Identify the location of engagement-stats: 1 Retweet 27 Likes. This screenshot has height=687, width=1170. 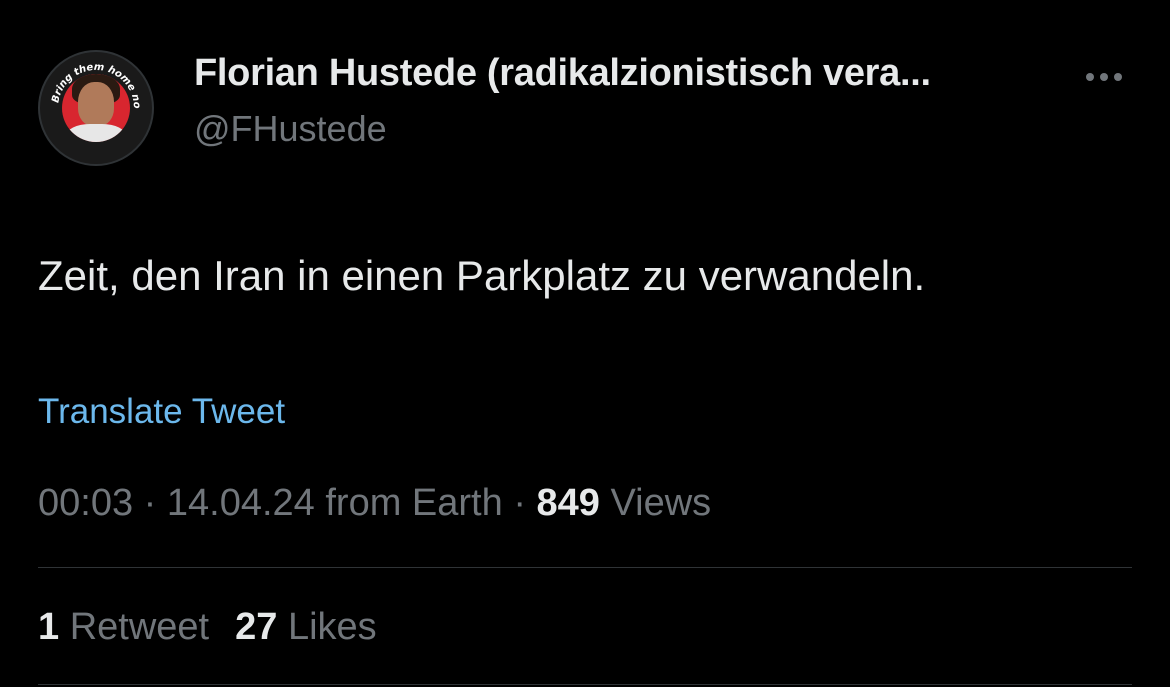
(207, 627).